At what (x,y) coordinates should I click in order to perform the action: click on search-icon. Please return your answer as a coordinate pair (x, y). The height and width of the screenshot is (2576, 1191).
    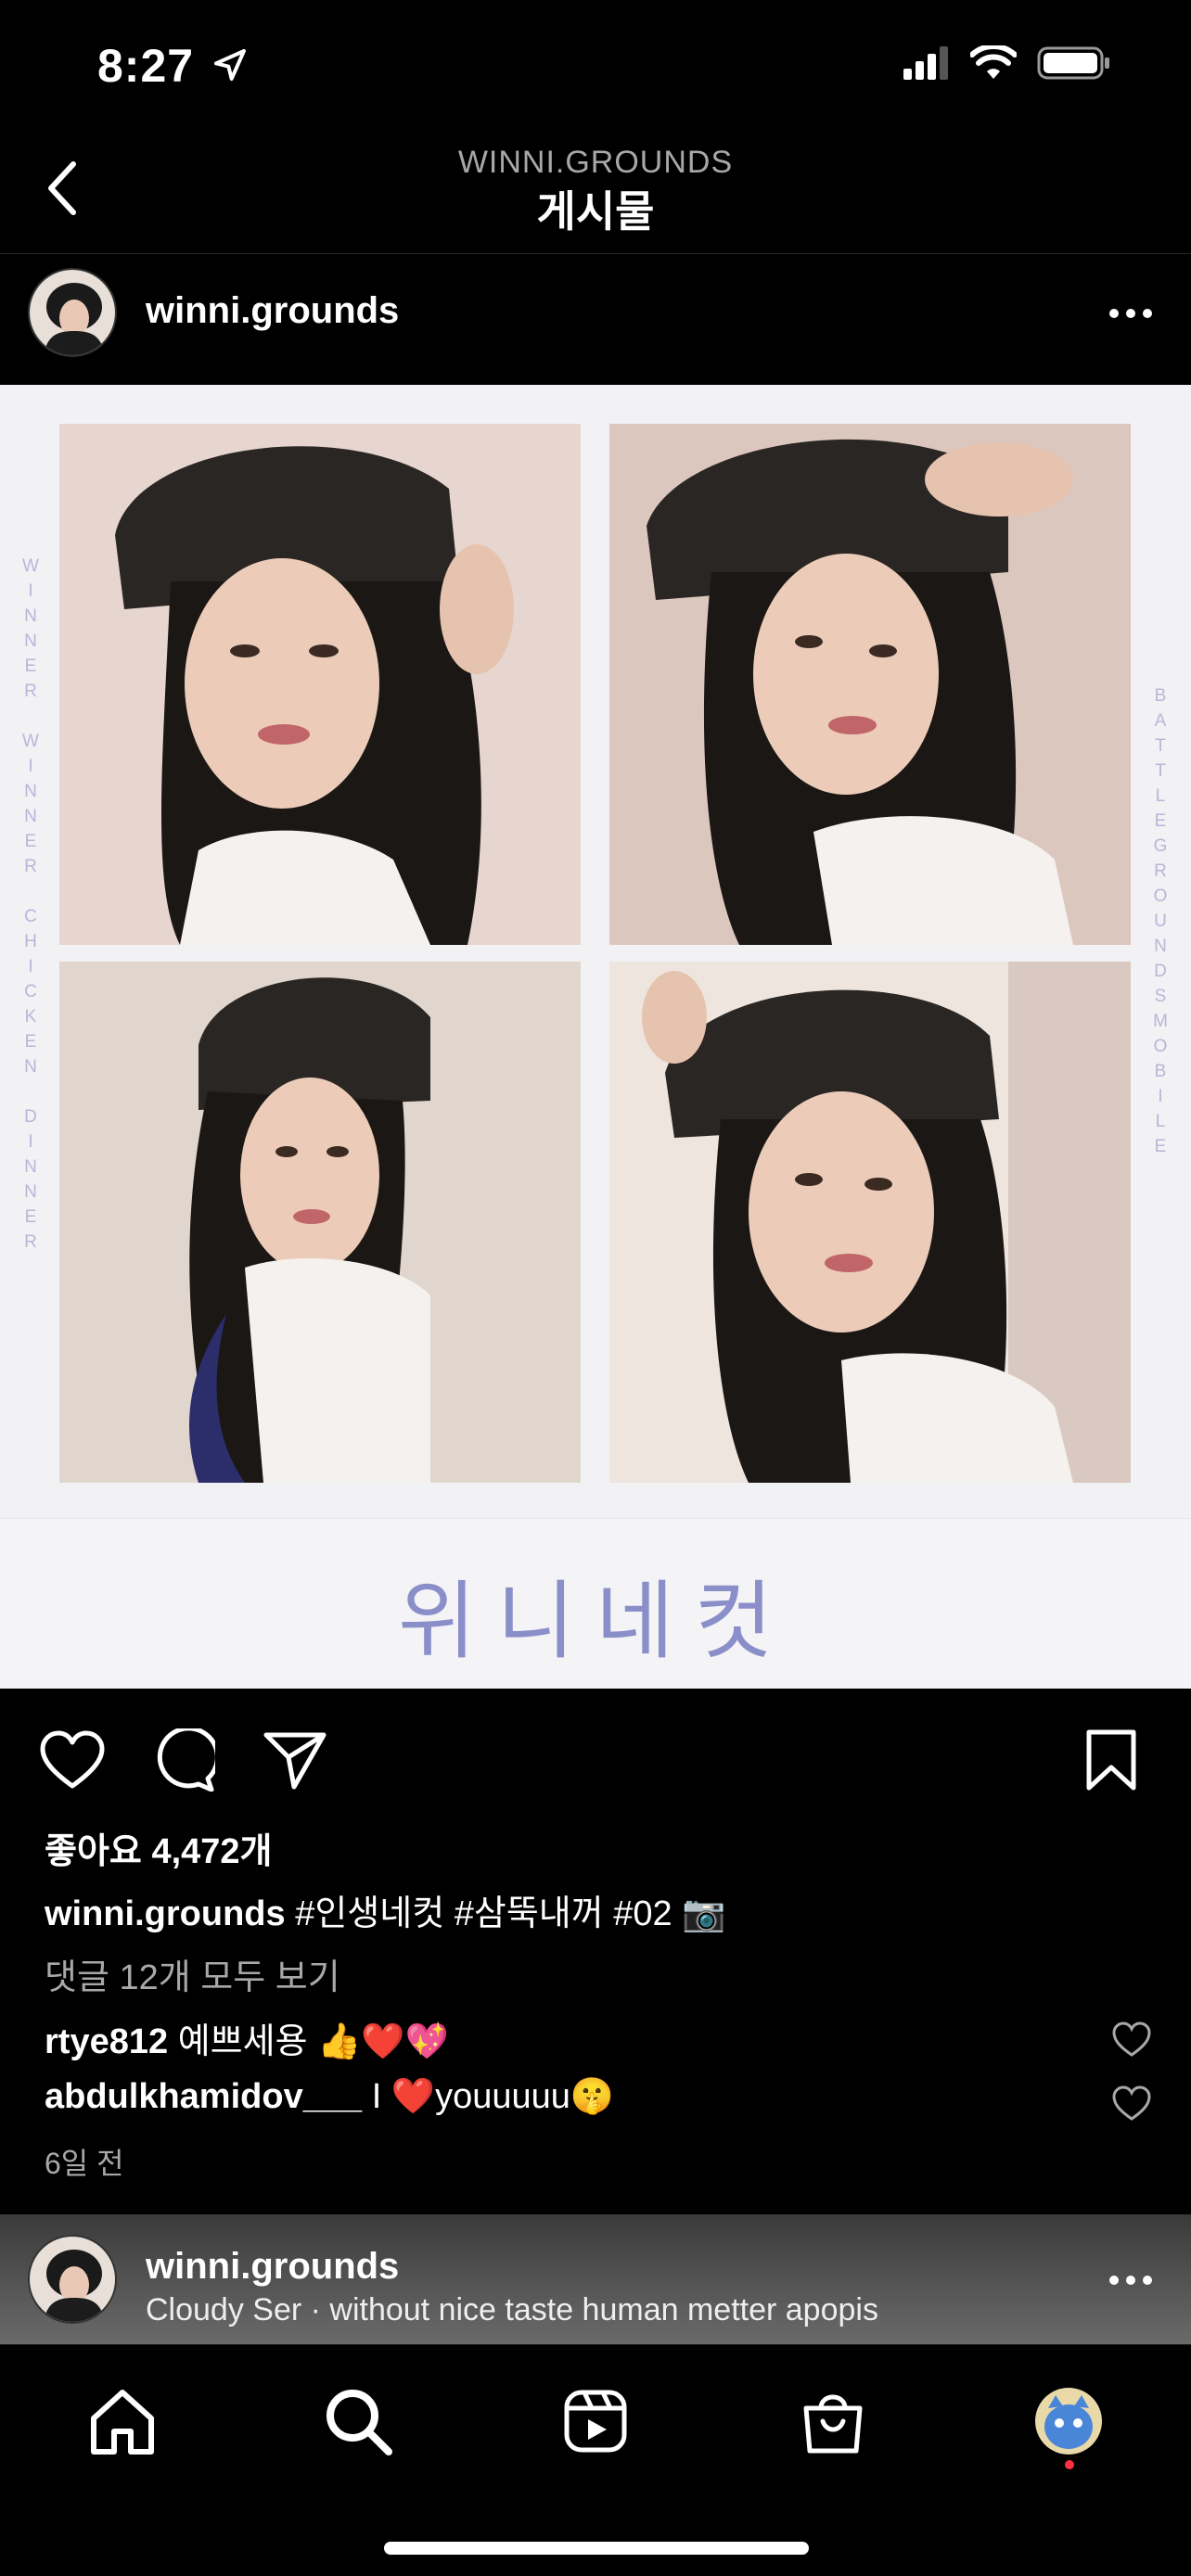
    Looking at the image, I should click on (360, 2422).